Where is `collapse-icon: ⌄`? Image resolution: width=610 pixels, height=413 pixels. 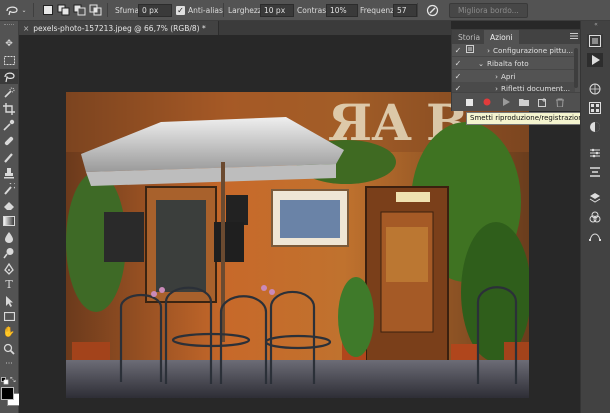
collapse-icon: ⌄ is located at coordinates (481, 63).